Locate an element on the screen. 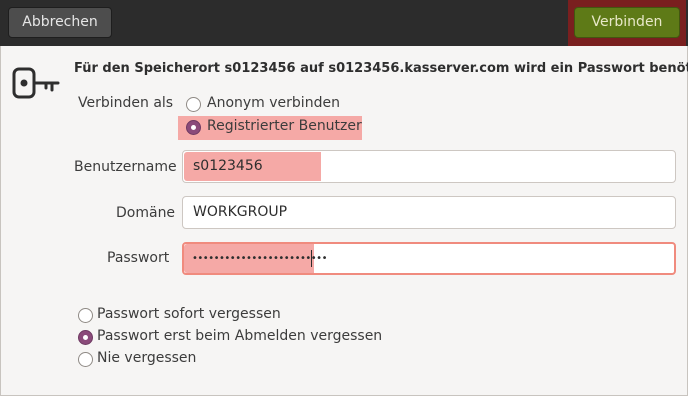 Image resolution: width=688 pixels, height=396 pixels. username-value: s0123456 is located at coordinates (228, 166).